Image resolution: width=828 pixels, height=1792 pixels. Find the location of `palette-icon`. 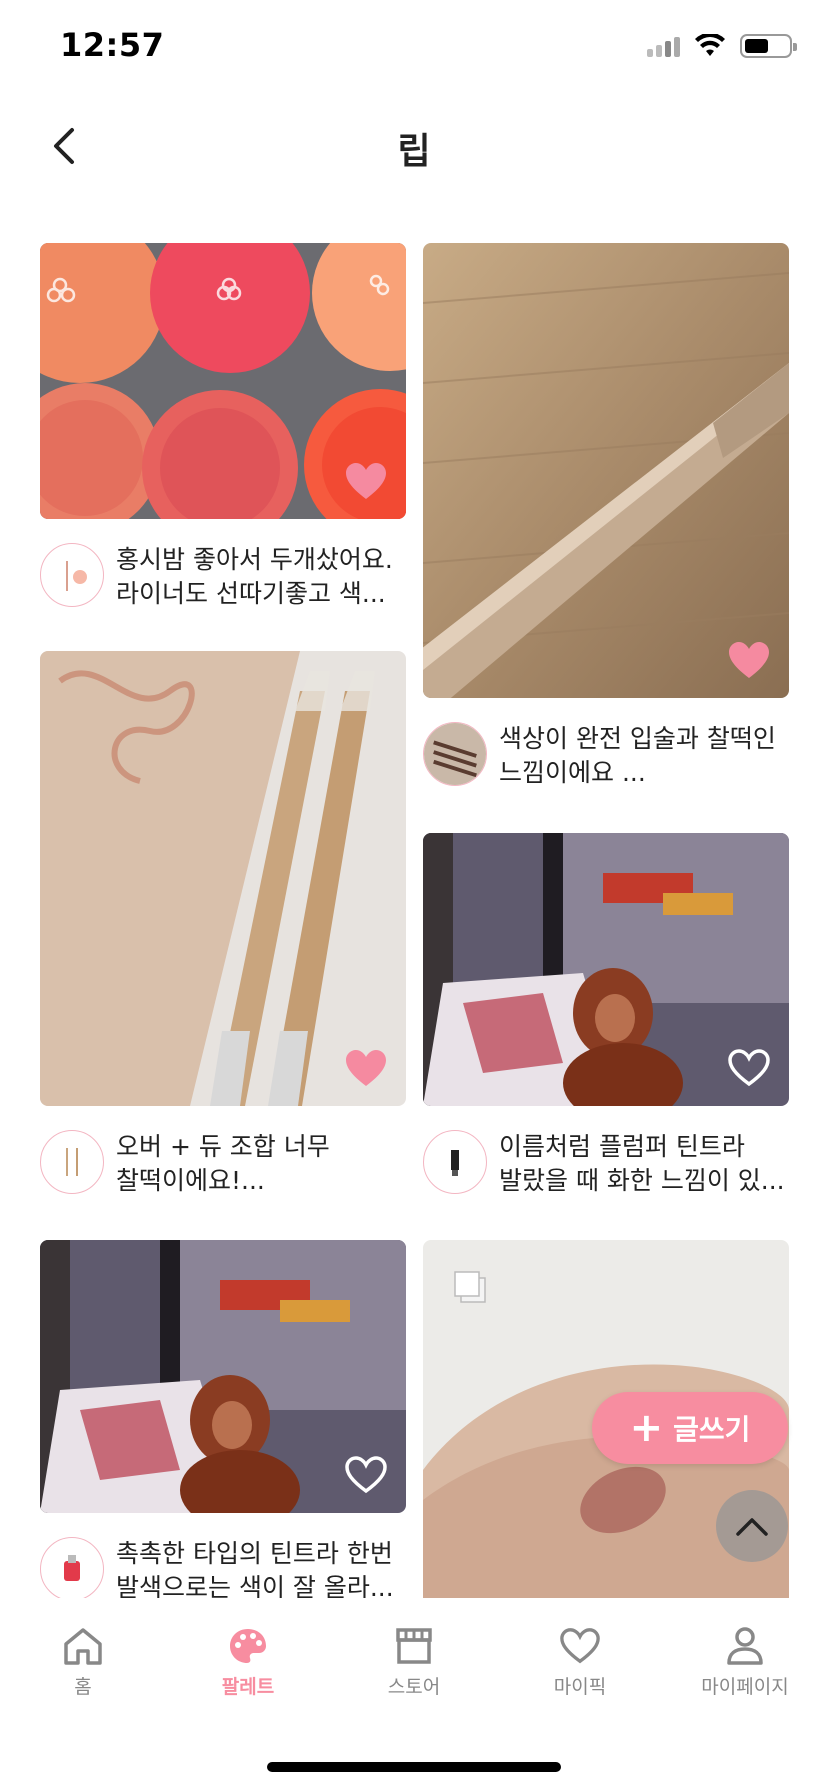

palette-icon is located at coordinates (248, 1646).